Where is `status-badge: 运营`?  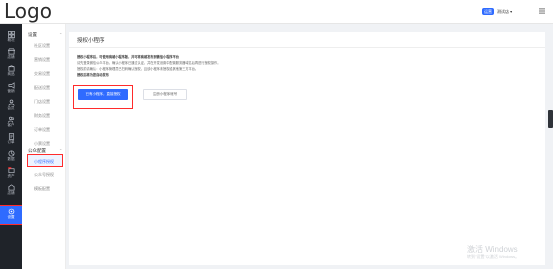 status-badge: 运营 is located at coordinates (488, 11).